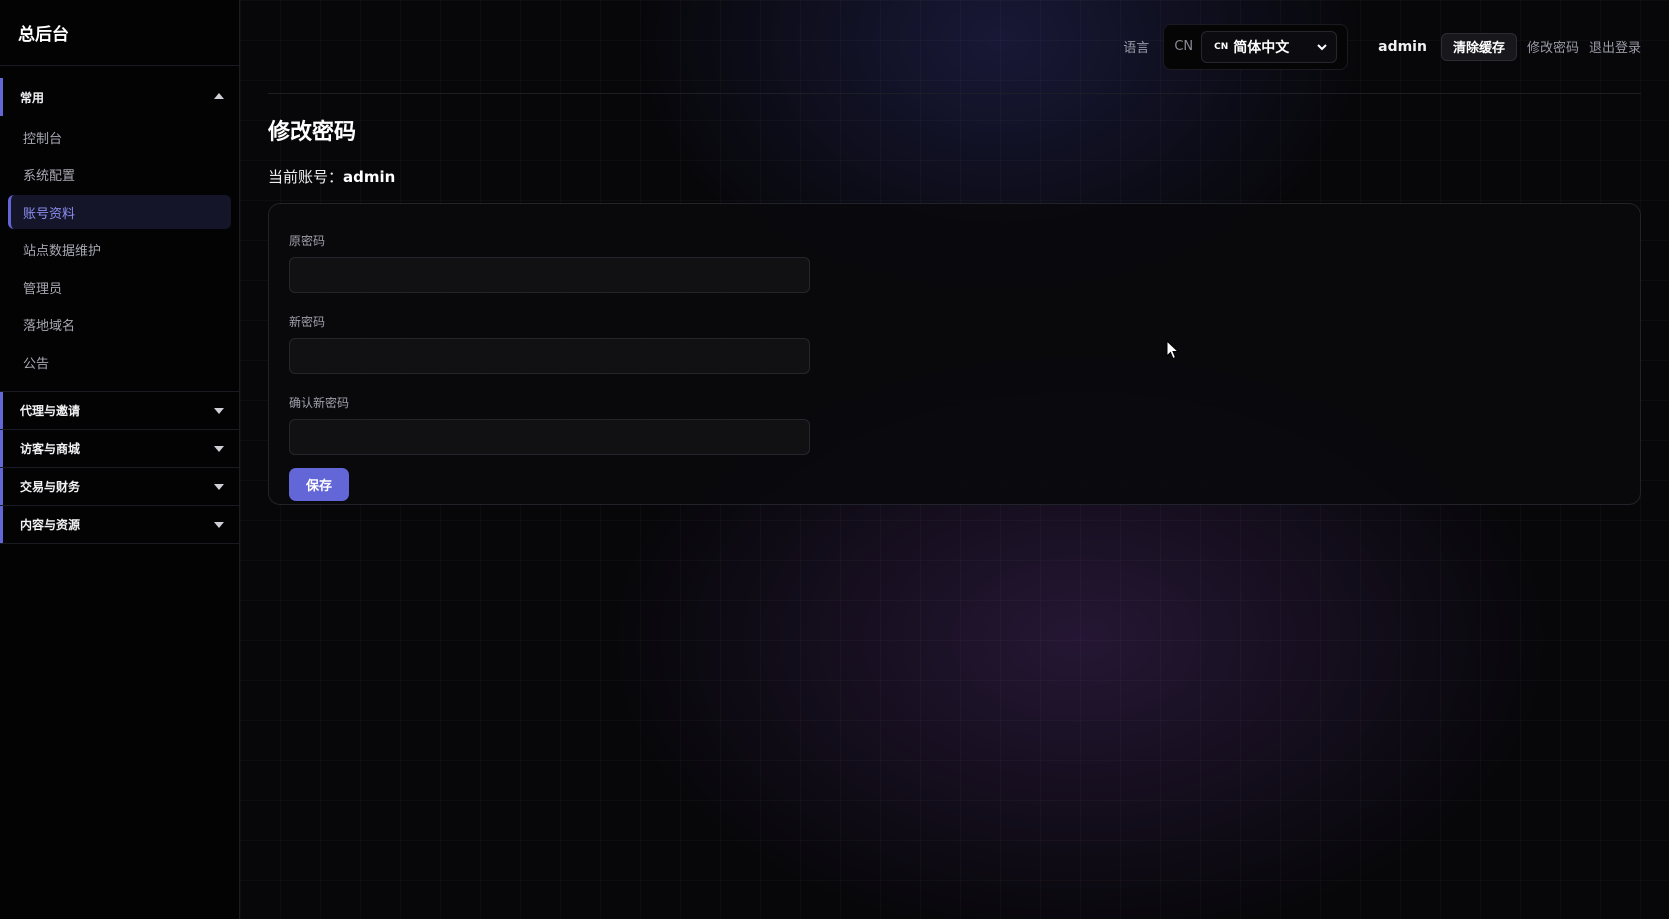 The image size is (1669, 919). What do you see at coordinates (319, 403) in the screenshot?
I see `confirm-password-label: 确认新密码` at bounding box center [319, 403].